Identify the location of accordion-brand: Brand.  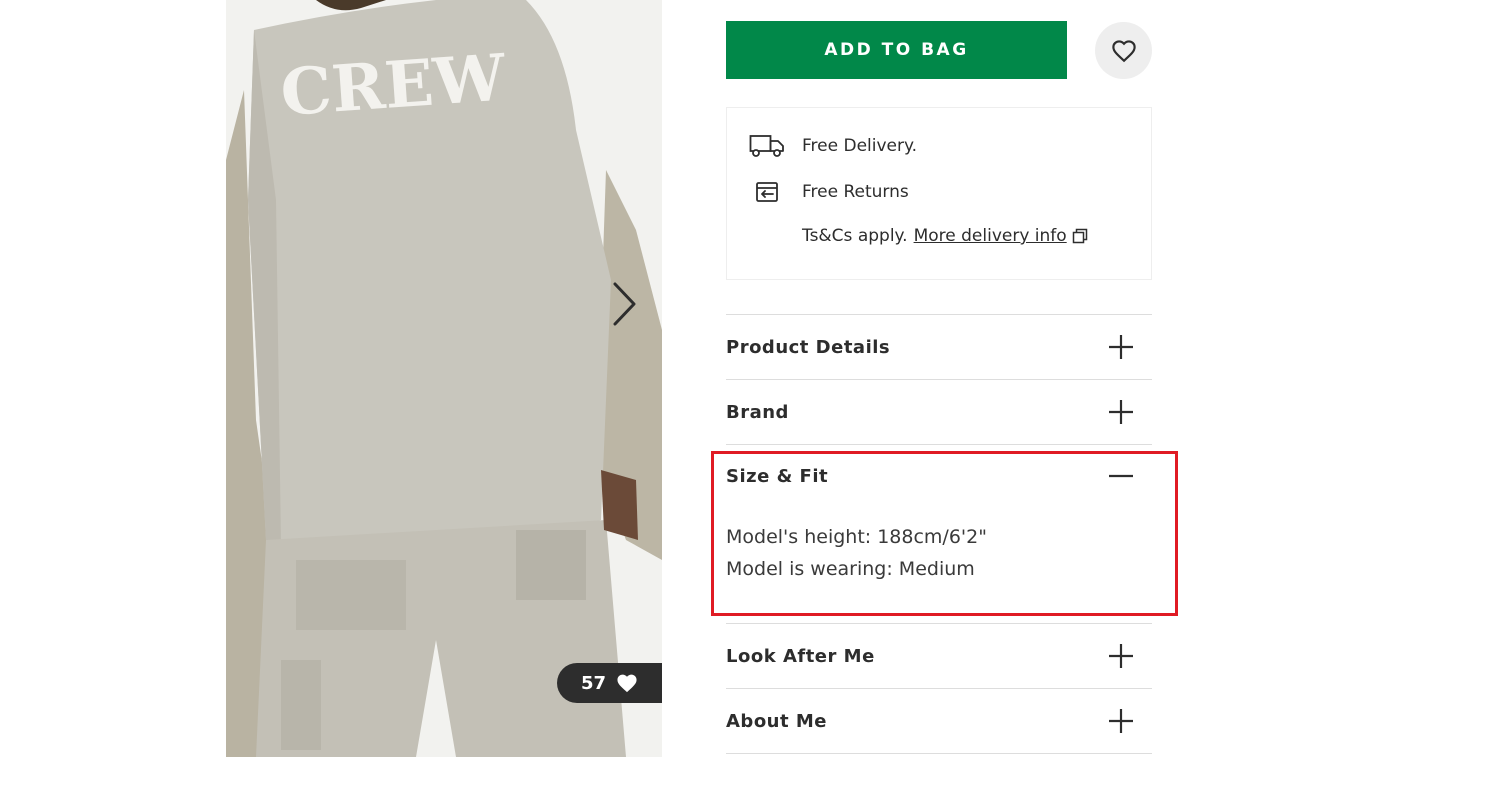
(939, 411).